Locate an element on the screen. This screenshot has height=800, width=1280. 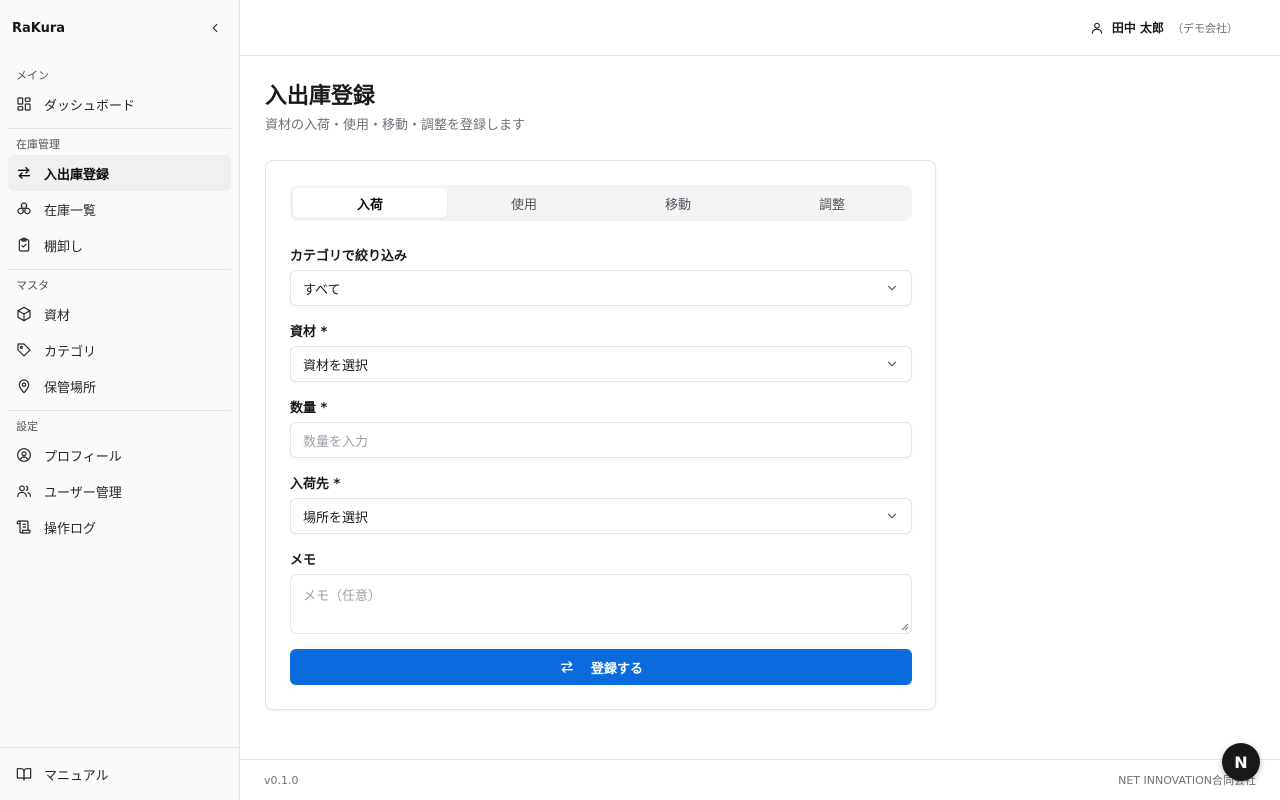
tag-icon is located at coordinates (24, 350).